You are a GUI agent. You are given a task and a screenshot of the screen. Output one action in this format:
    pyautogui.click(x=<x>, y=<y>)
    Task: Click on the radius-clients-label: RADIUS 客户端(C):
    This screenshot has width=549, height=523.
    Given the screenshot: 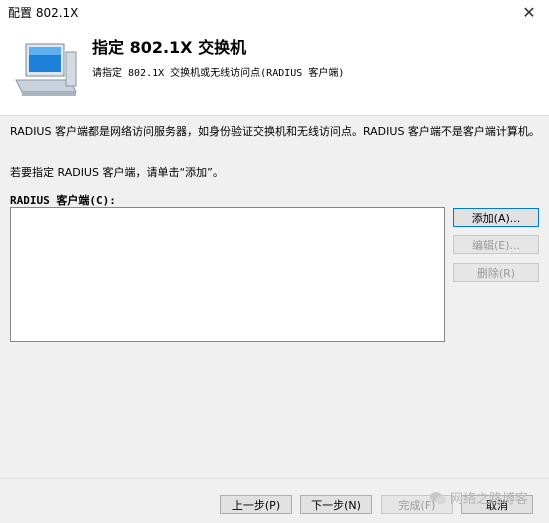 What is the action you would take?
    pyautogui.click(x=63, y=200)
    